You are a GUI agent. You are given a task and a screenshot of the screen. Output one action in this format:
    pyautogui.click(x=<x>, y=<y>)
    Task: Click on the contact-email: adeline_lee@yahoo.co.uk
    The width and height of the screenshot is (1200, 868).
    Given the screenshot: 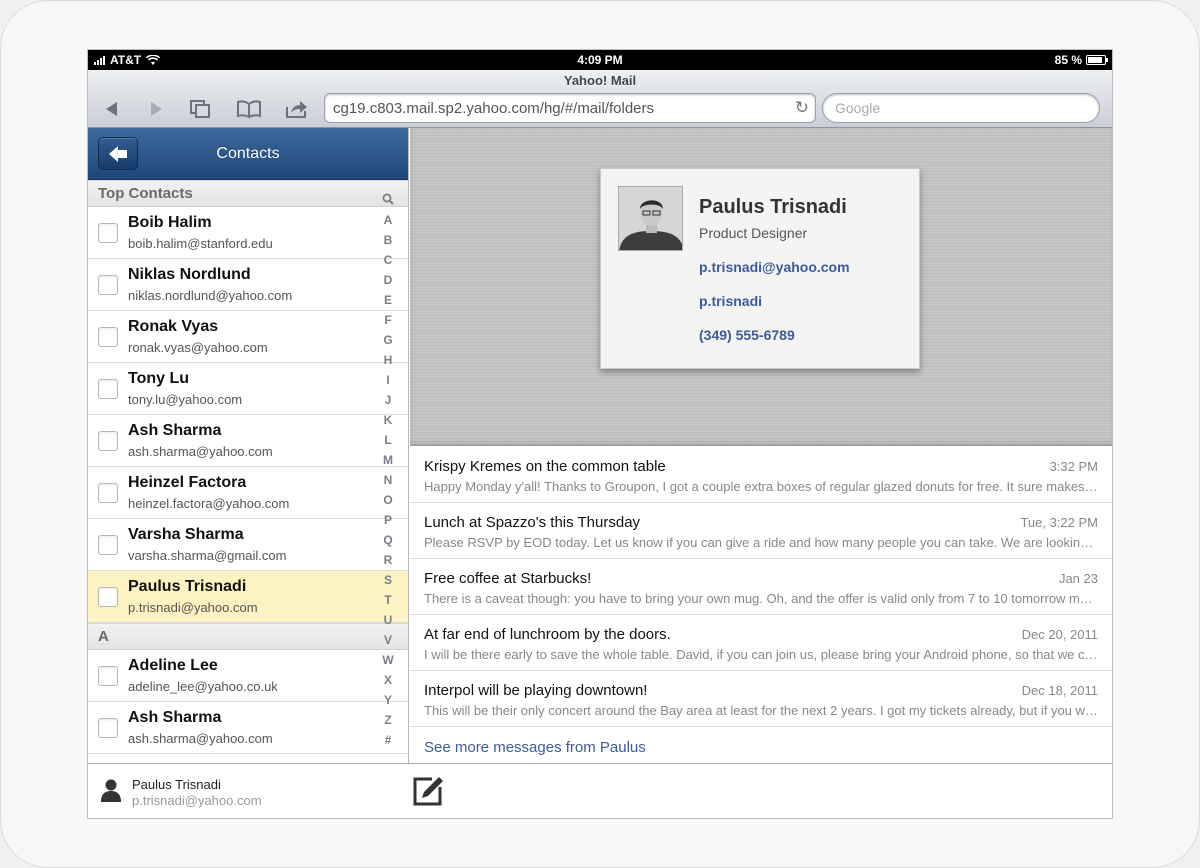 What is the action you would take?
    pyautogui.click(x=203, y=686)
    